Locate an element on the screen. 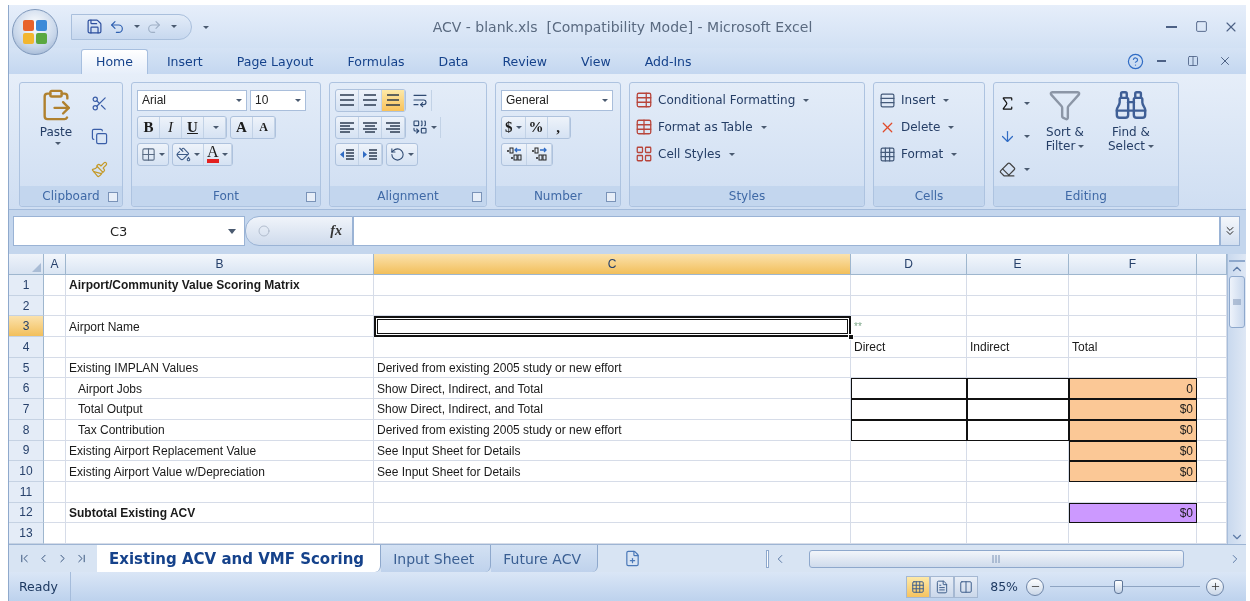  expand-button is located at coordinates (1230, 231).